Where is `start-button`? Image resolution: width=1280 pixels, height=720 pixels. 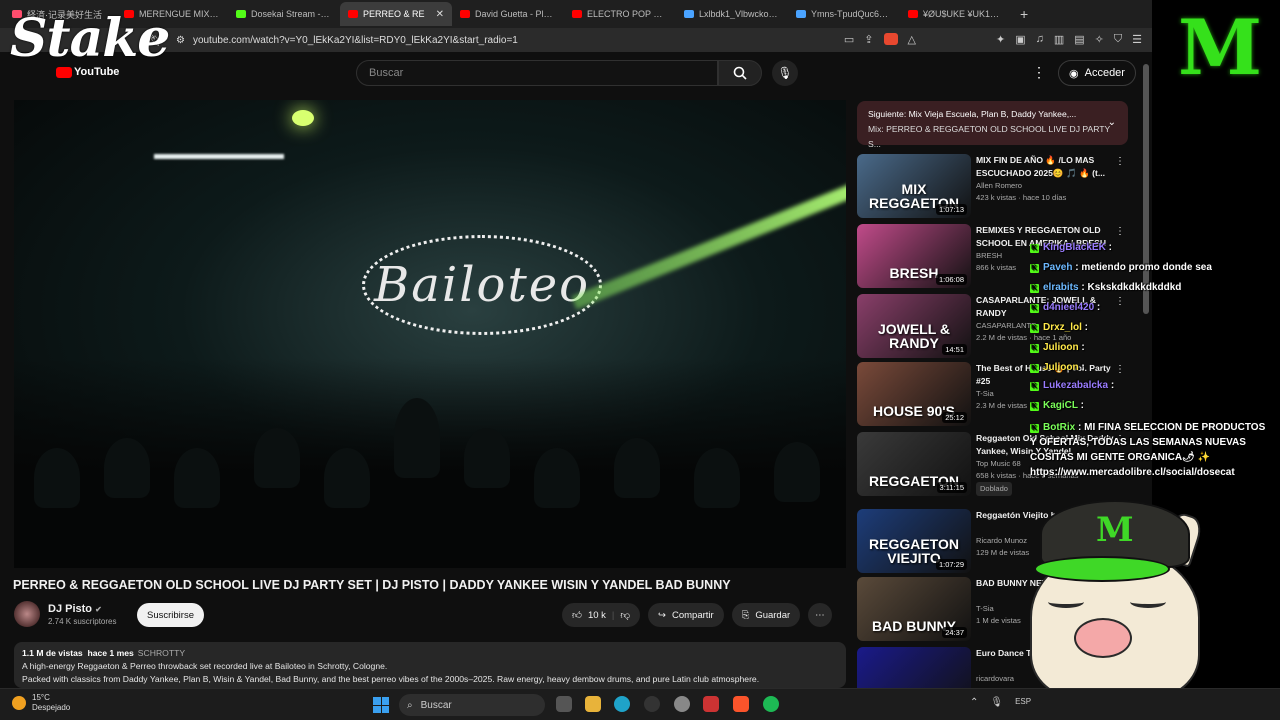 start-button is located at coordinates (381, 705).